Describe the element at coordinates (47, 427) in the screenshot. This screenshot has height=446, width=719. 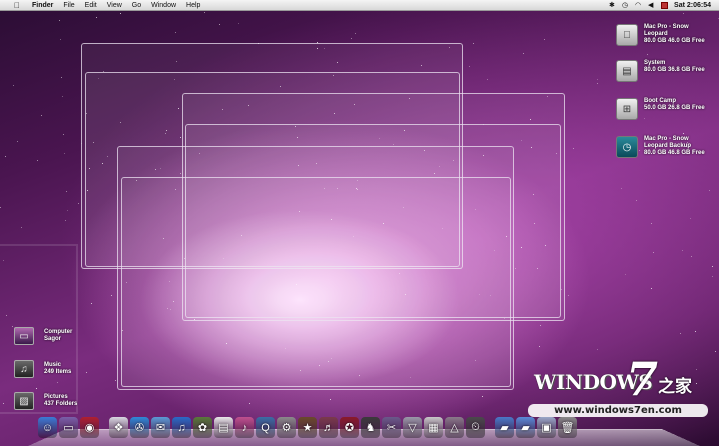
I see `dock-finder-icon: ☺` at that location.